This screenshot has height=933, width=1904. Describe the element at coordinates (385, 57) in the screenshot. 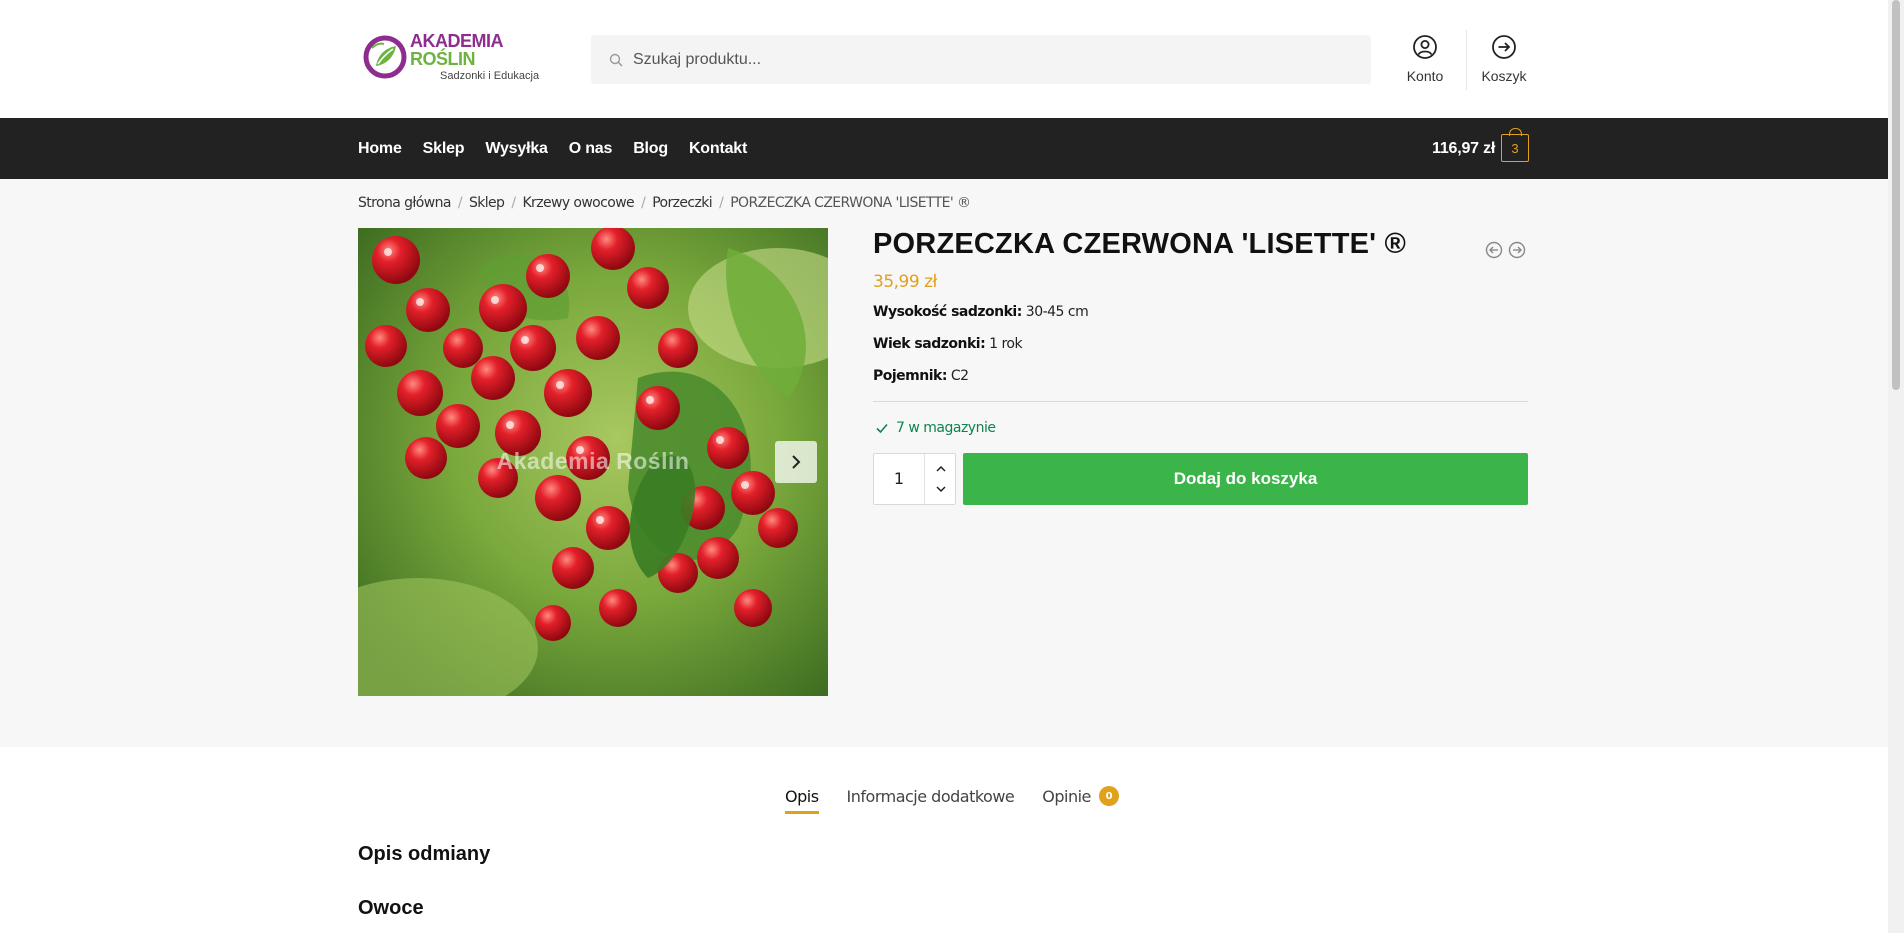

I see `leaf-logo-icon` at that location.